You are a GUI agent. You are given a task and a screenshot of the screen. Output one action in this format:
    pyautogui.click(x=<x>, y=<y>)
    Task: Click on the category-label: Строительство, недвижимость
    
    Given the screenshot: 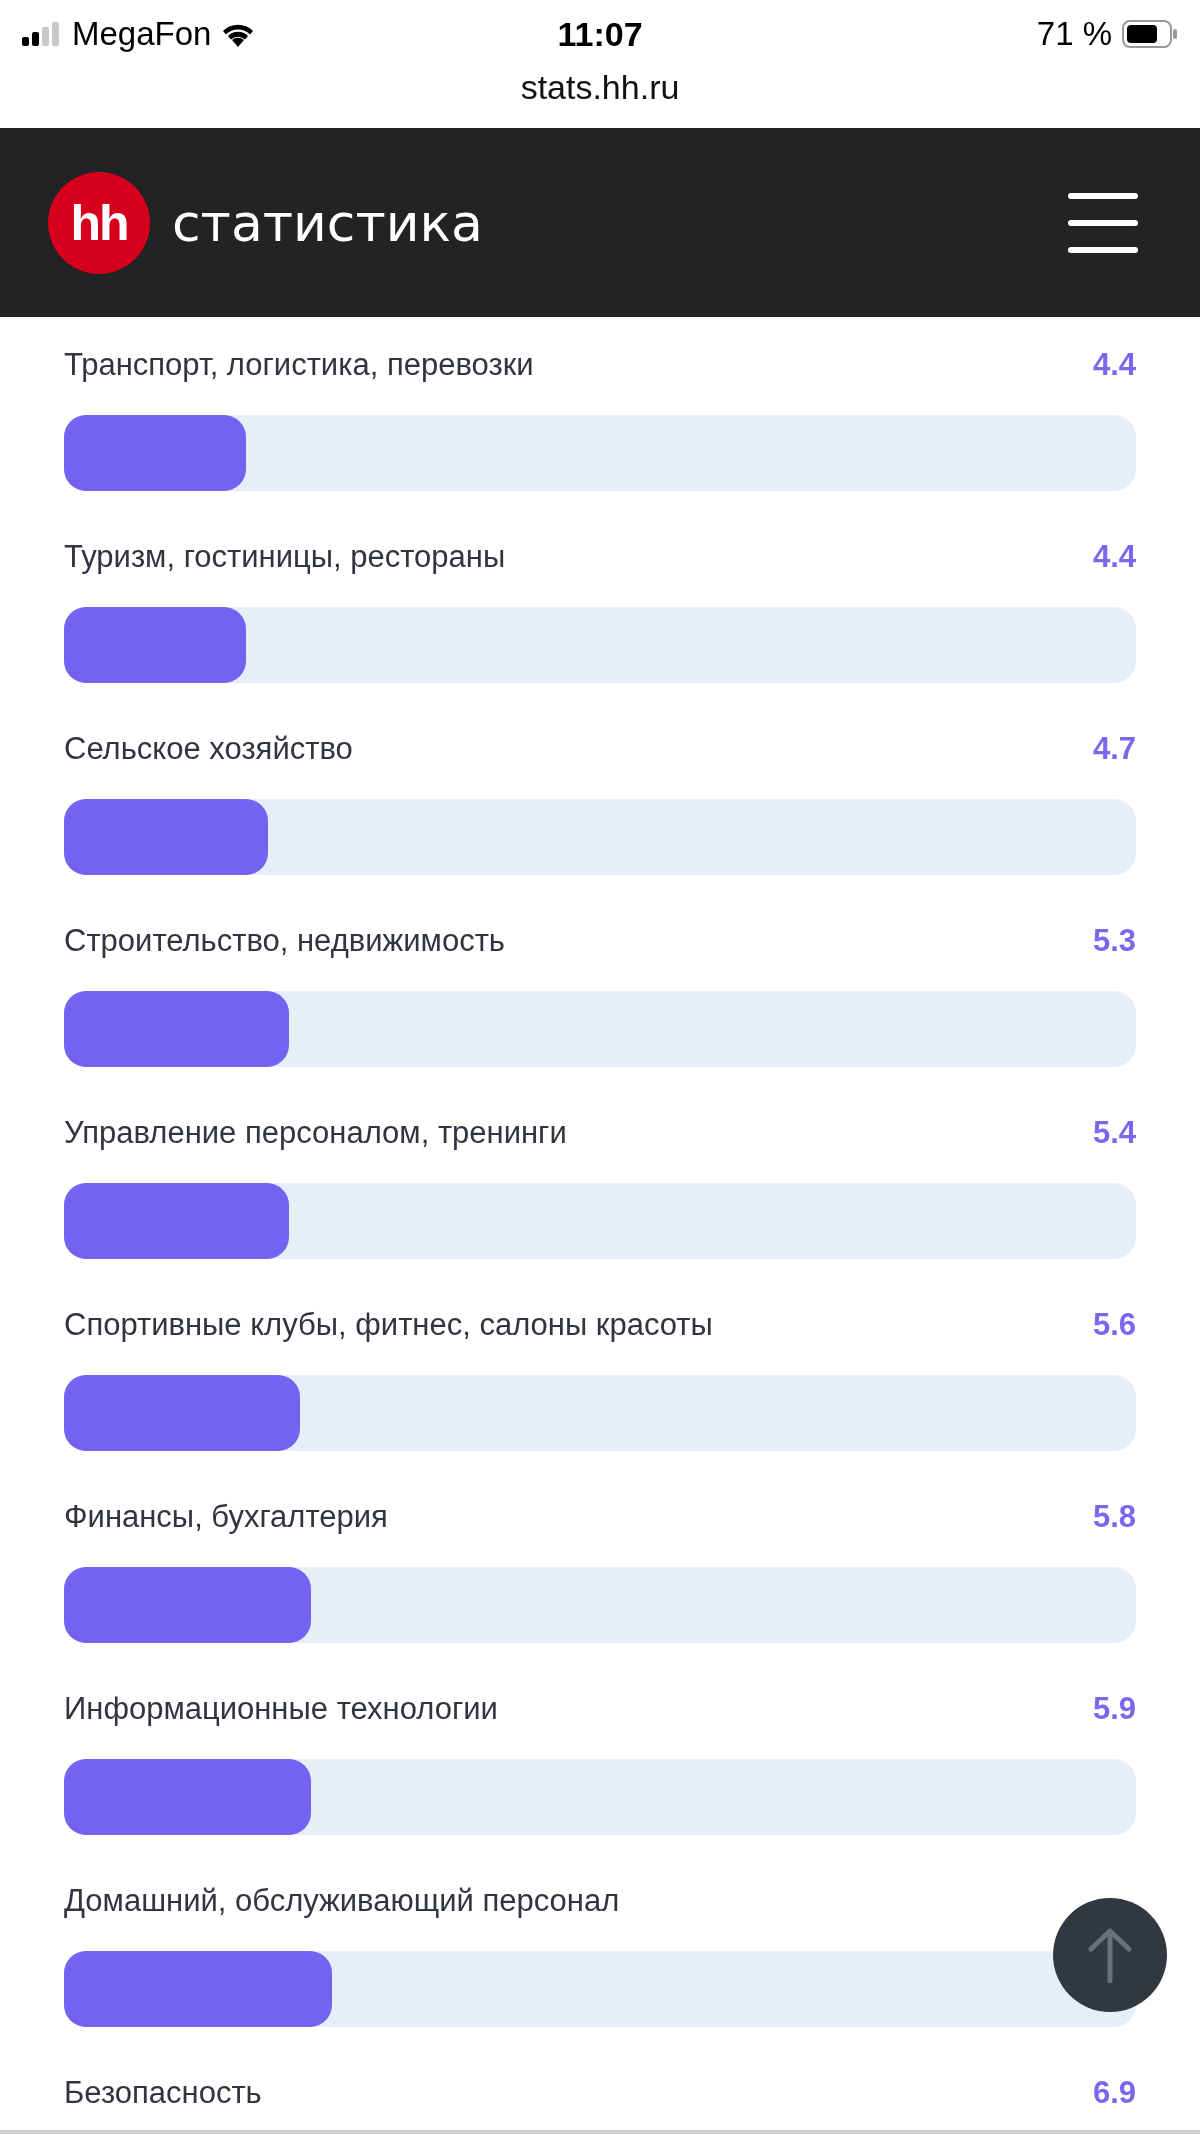 What is the action you would take?
    pyautogui.click(x=284, y=941)
    